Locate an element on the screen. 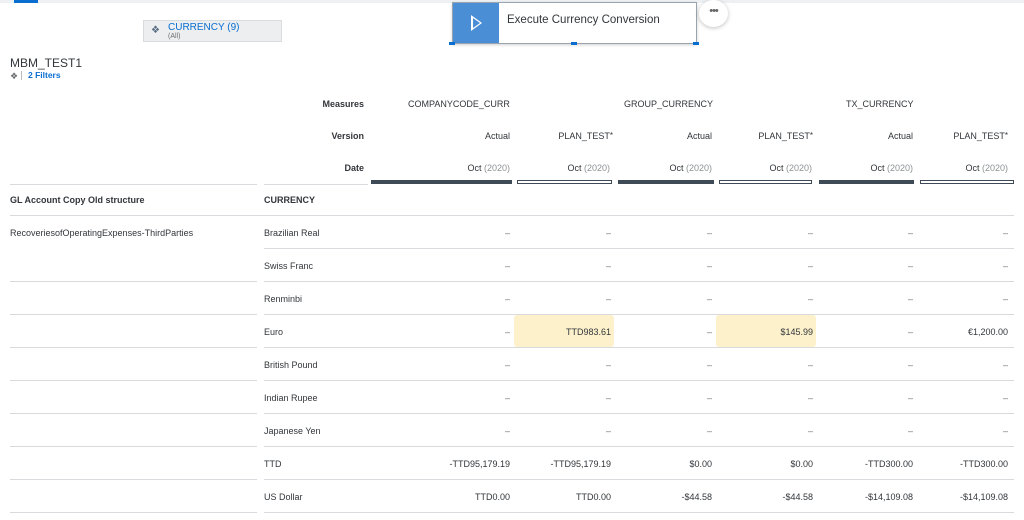 The image size is (1024, 520). currency-cell: Swiss Franc is located at coordinates (288, 266).